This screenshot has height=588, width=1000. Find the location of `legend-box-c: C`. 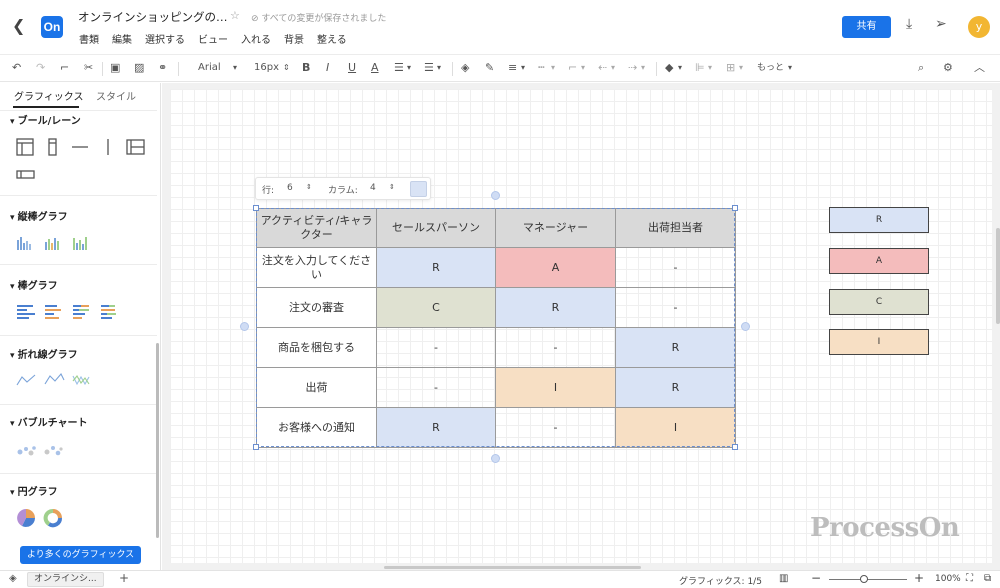

legend-box-c: C is located at coordinates (879, 302).